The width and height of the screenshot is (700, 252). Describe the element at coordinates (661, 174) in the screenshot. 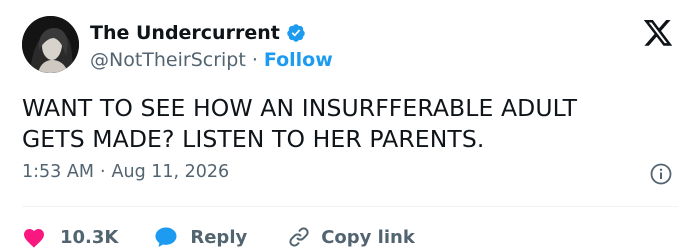

I see `info-icon` at that location.